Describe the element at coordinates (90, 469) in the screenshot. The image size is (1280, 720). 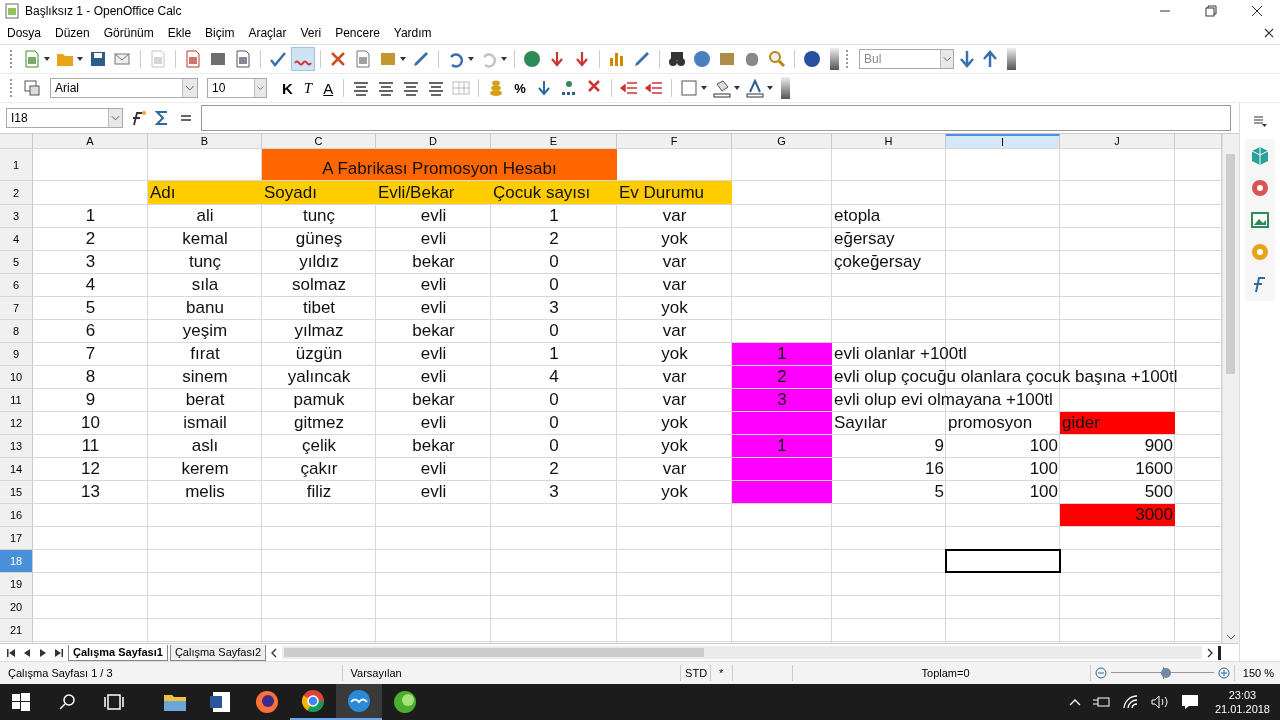
I see `table-cell: 12` at that location.